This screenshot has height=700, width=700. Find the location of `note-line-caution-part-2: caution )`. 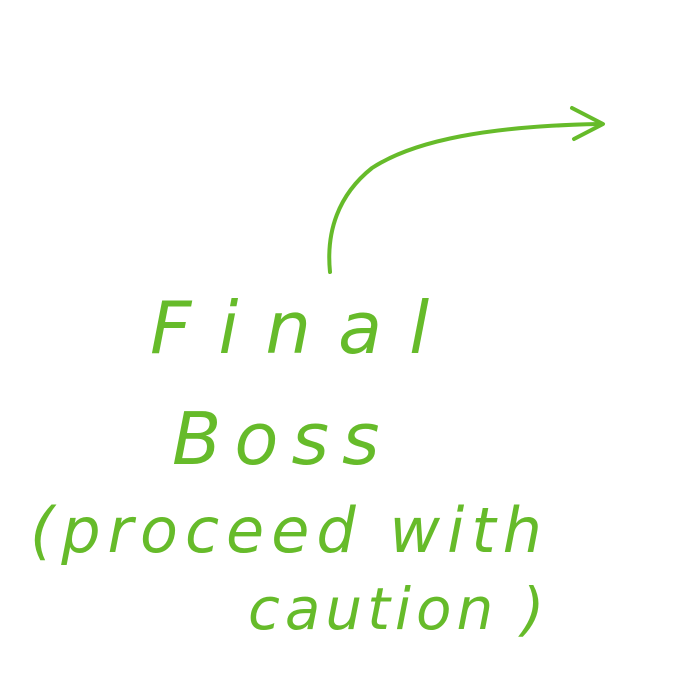

note-line-caution-part-2: caution ) is located at coordinates (399, 609).